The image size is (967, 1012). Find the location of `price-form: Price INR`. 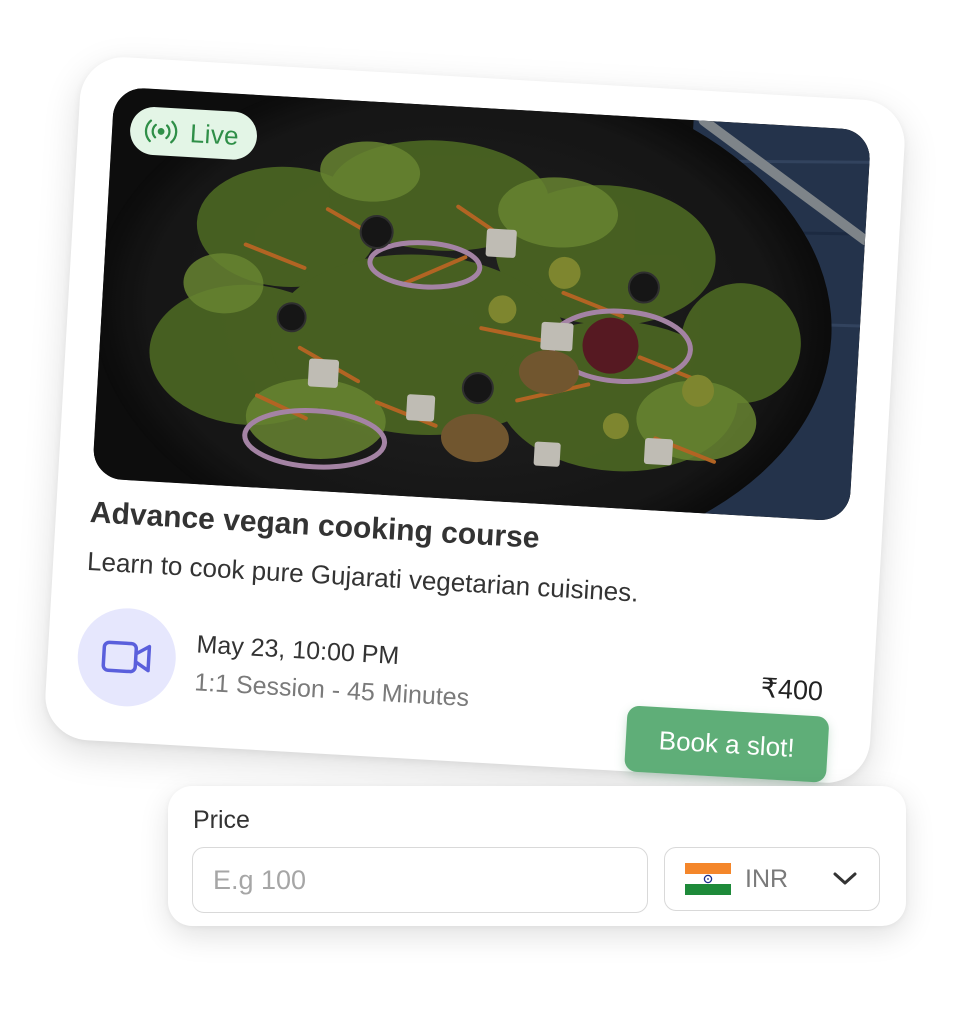

price-form: Price INR is located at coordinates (537, 856).